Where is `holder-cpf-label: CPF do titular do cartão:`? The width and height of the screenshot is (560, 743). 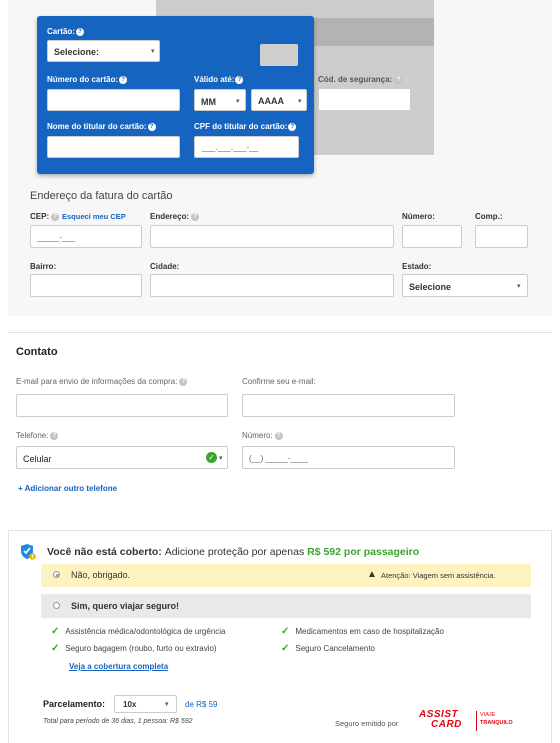
holder-cpf-label: CPF do titular do cartão: is located at coordinates (241, 126).